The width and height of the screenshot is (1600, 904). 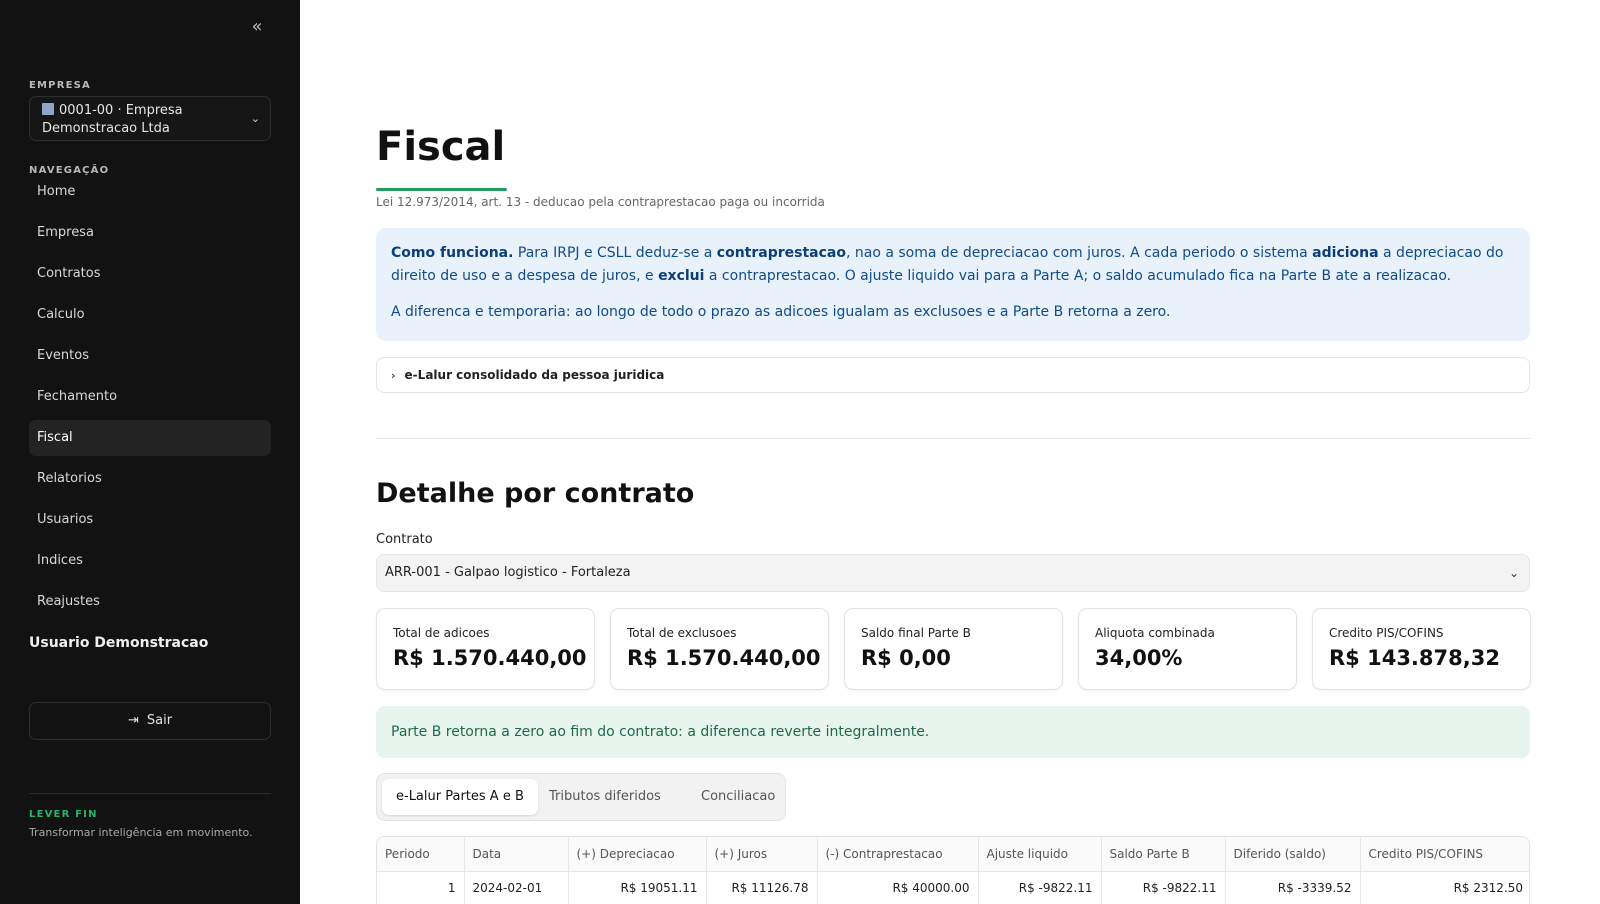 I want to click on sidebar-item-fechamento: Fechamento, so click(x=150, y=397).